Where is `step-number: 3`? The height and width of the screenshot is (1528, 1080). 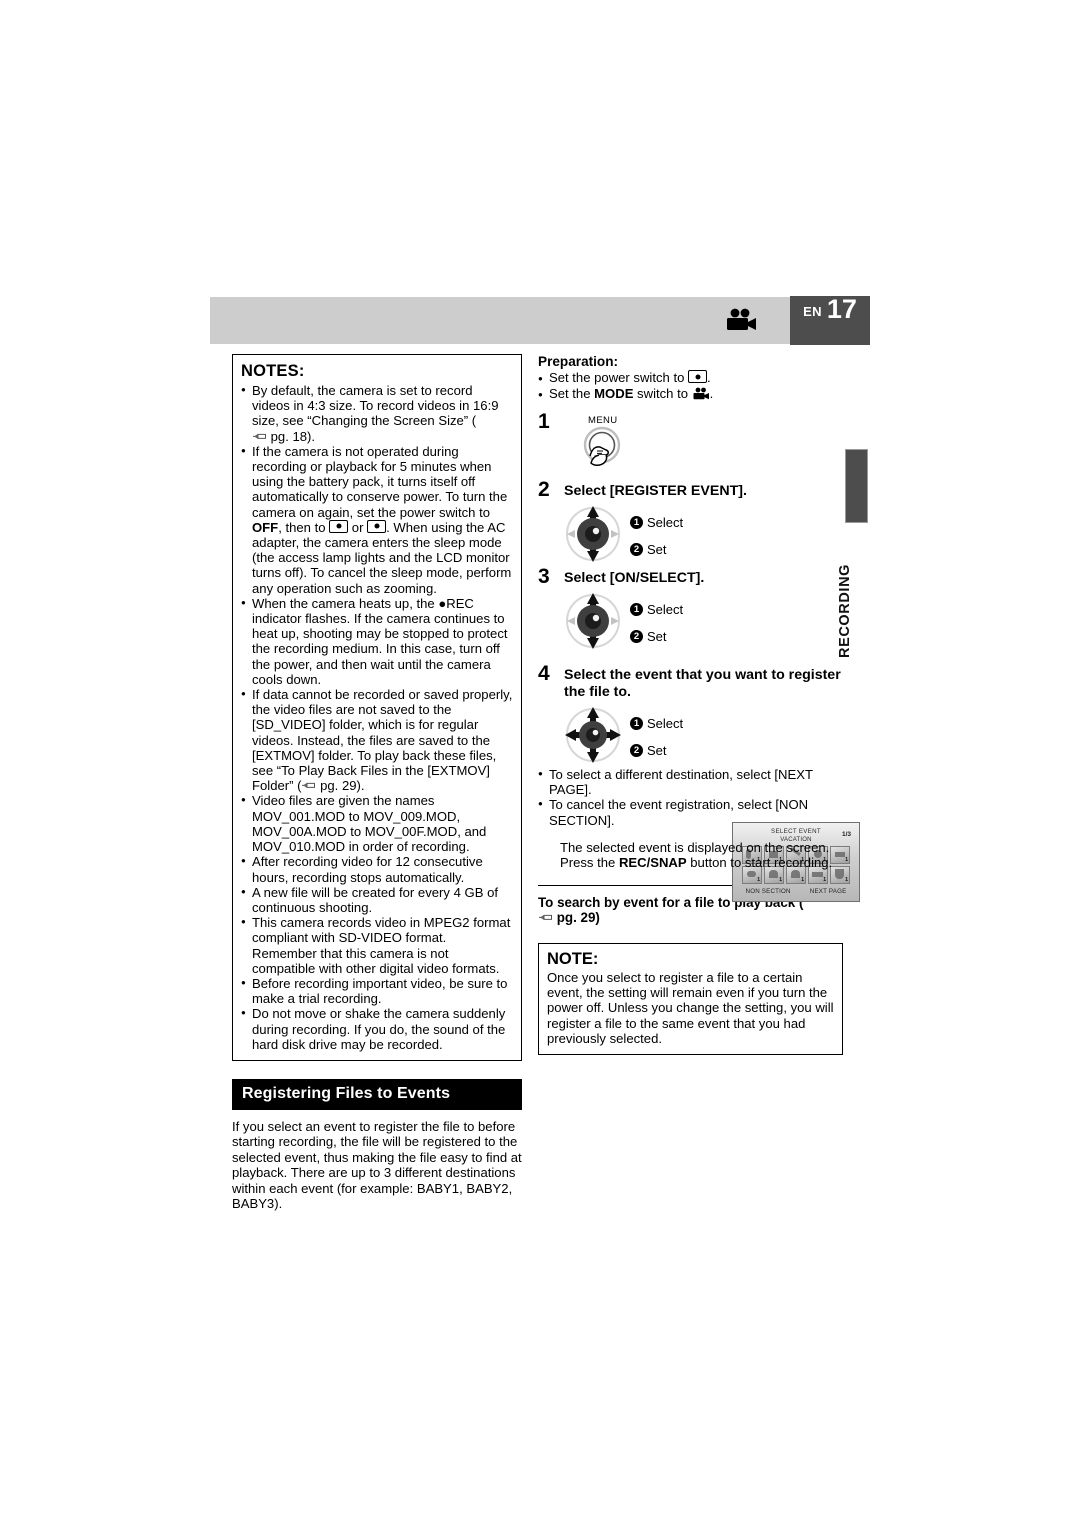
step-number: 3 is located at coordinates (544, 576).